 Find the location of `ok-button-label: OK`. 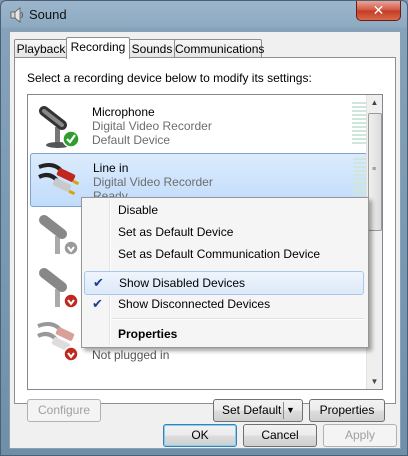

ok-button-label: OK is located at coordinates (200, 435).